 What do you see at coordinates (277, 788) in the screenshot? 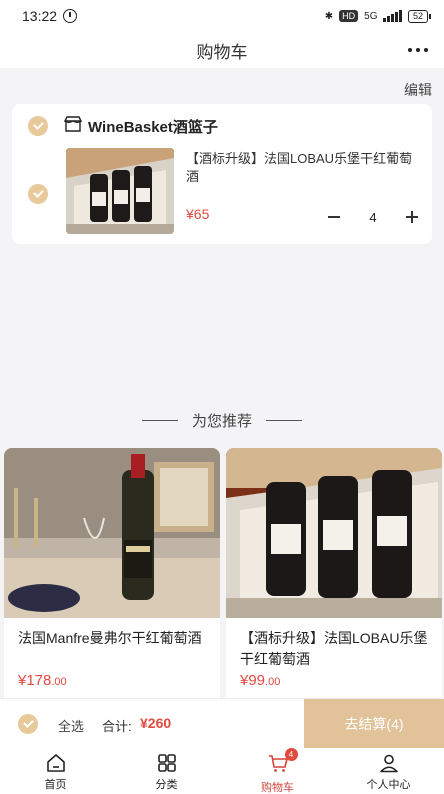
I see `tab-label: 购物车` at bounding box center [277, 788].